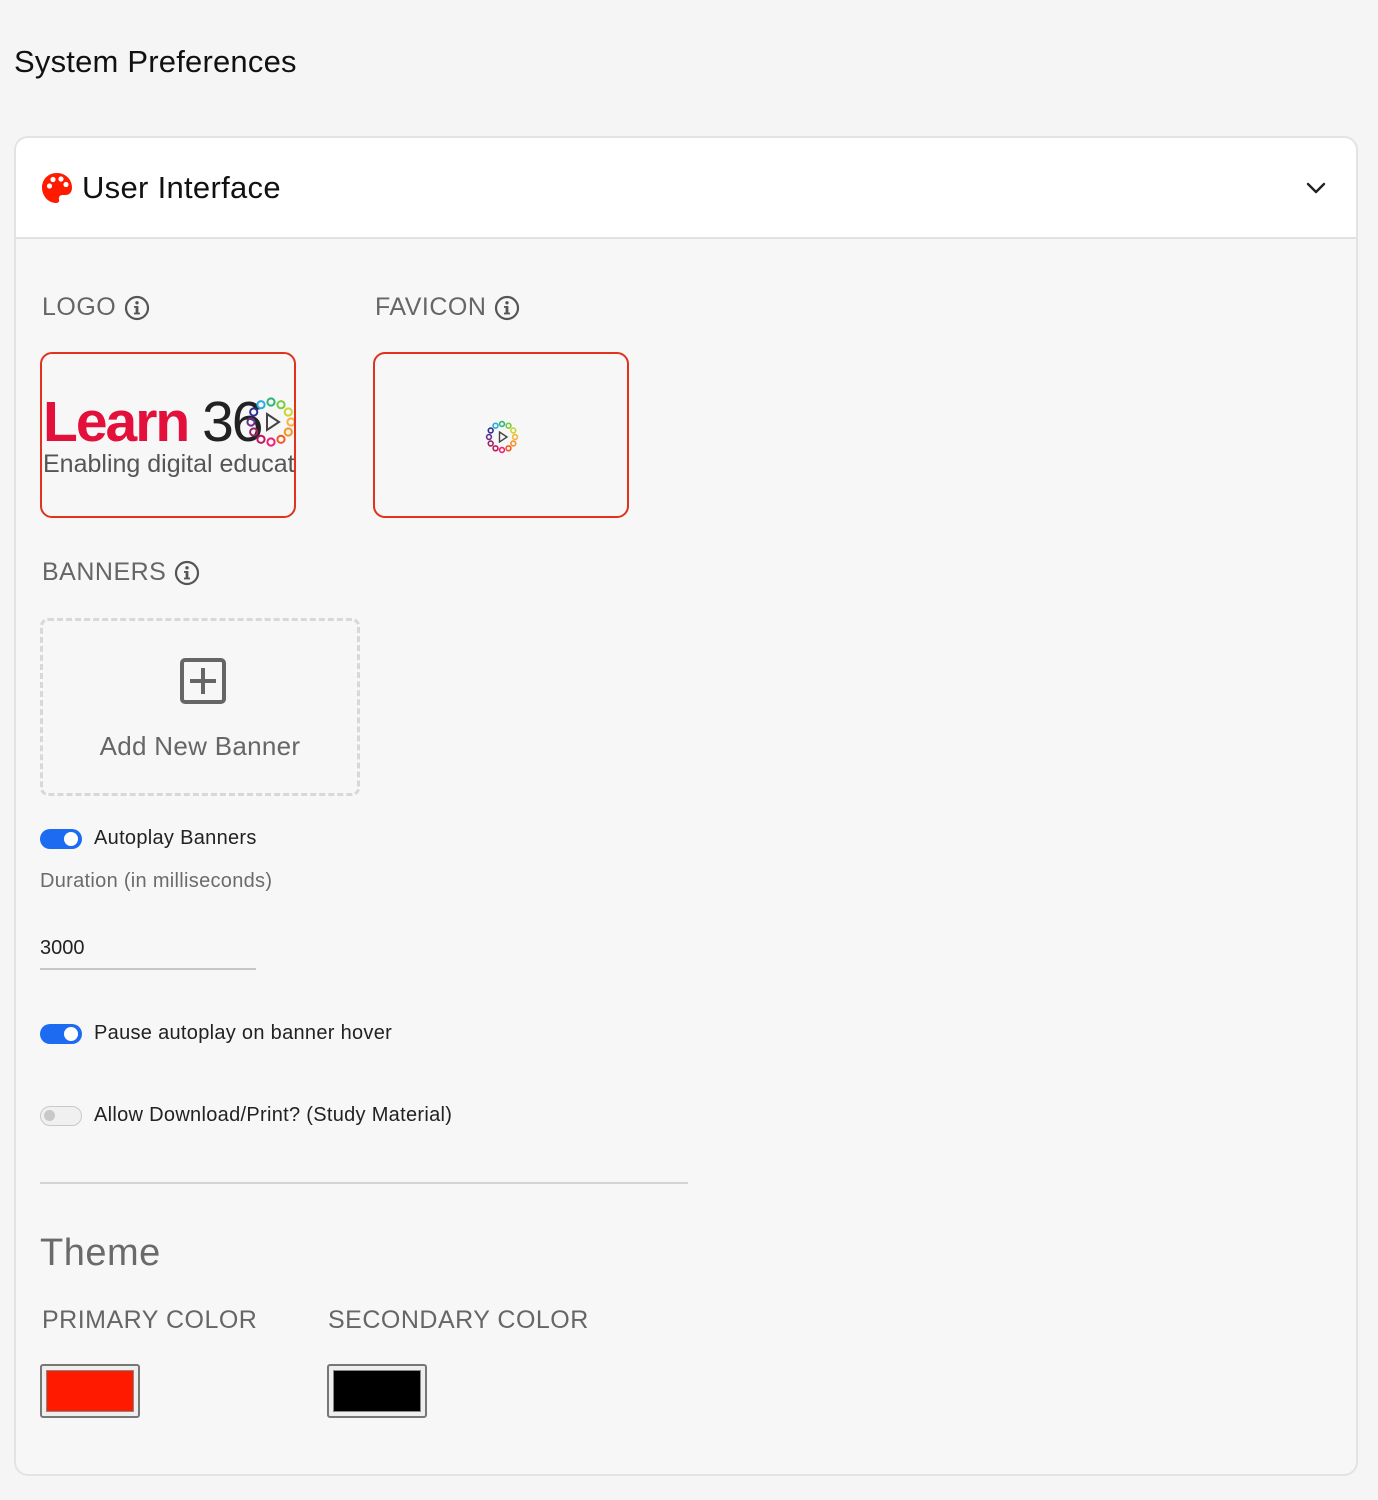 The width and height of the screenshot is (1378, 1500). I want to click on secondary-color-label: SECONDARY COLOR, so click(458, 1320).